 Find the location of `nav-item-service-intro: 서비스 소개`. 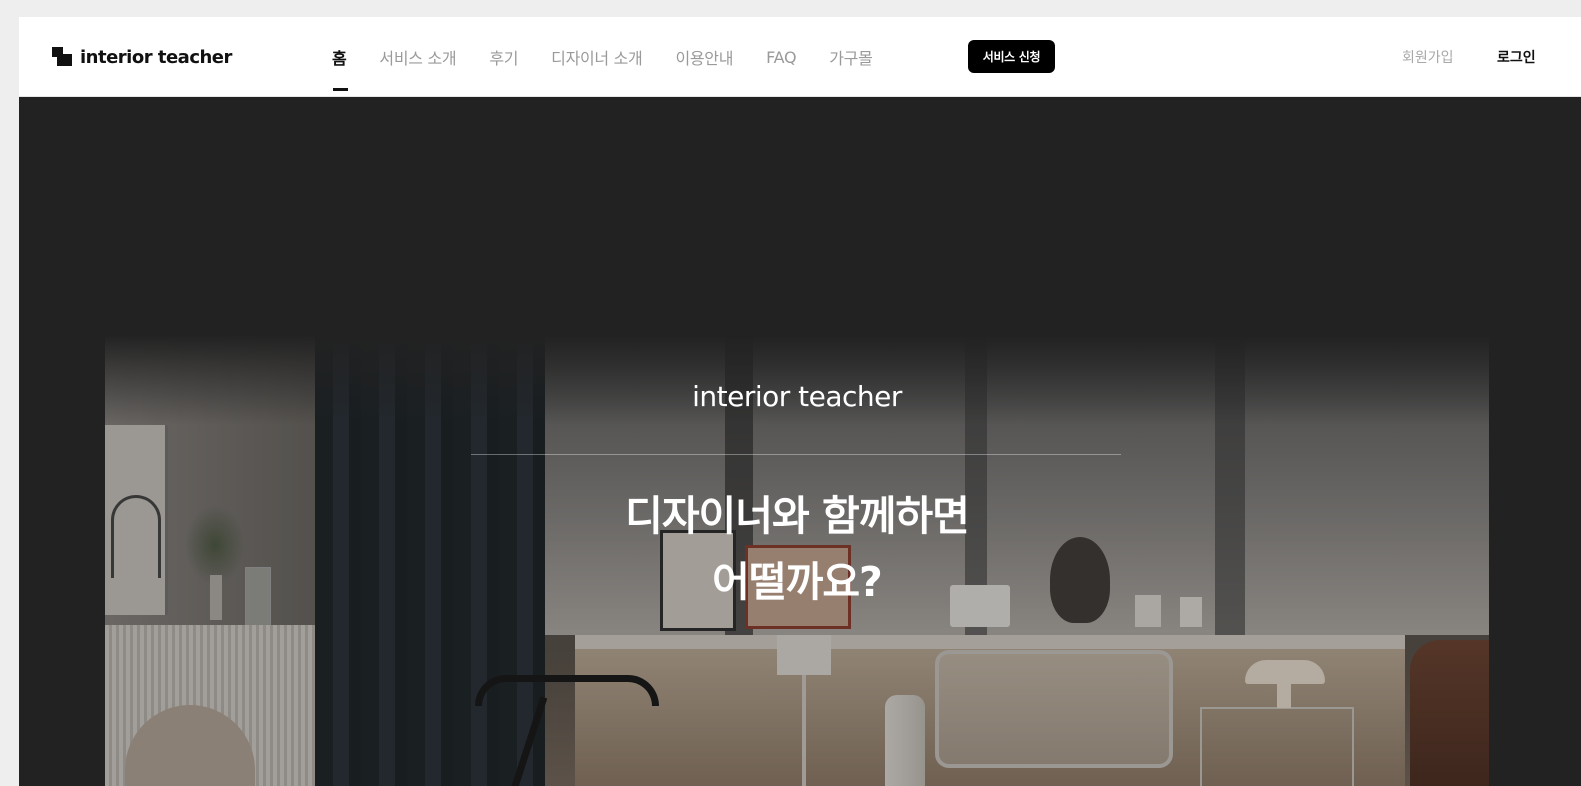

nav-item-service-intro: 서비스 소개 is located at coordinates (417, 57).